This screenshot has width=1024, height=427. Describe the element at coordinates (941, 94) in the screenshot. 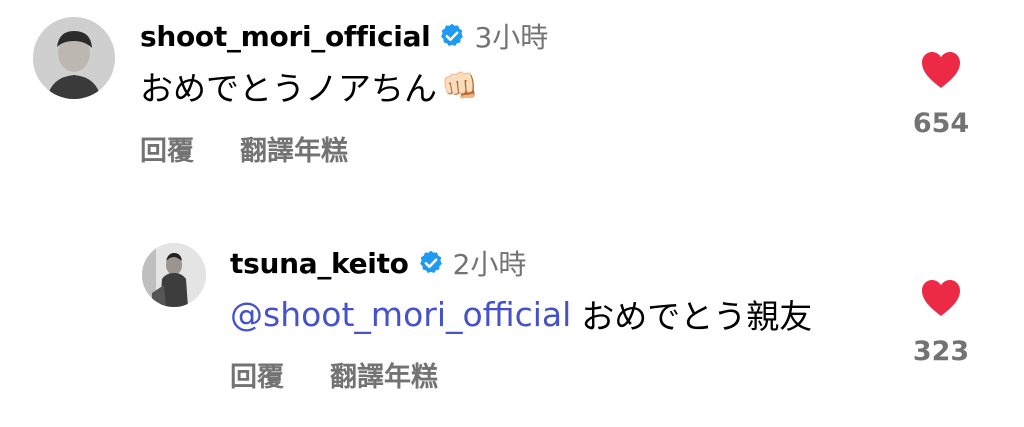

I see `like-area: 654` at that location.